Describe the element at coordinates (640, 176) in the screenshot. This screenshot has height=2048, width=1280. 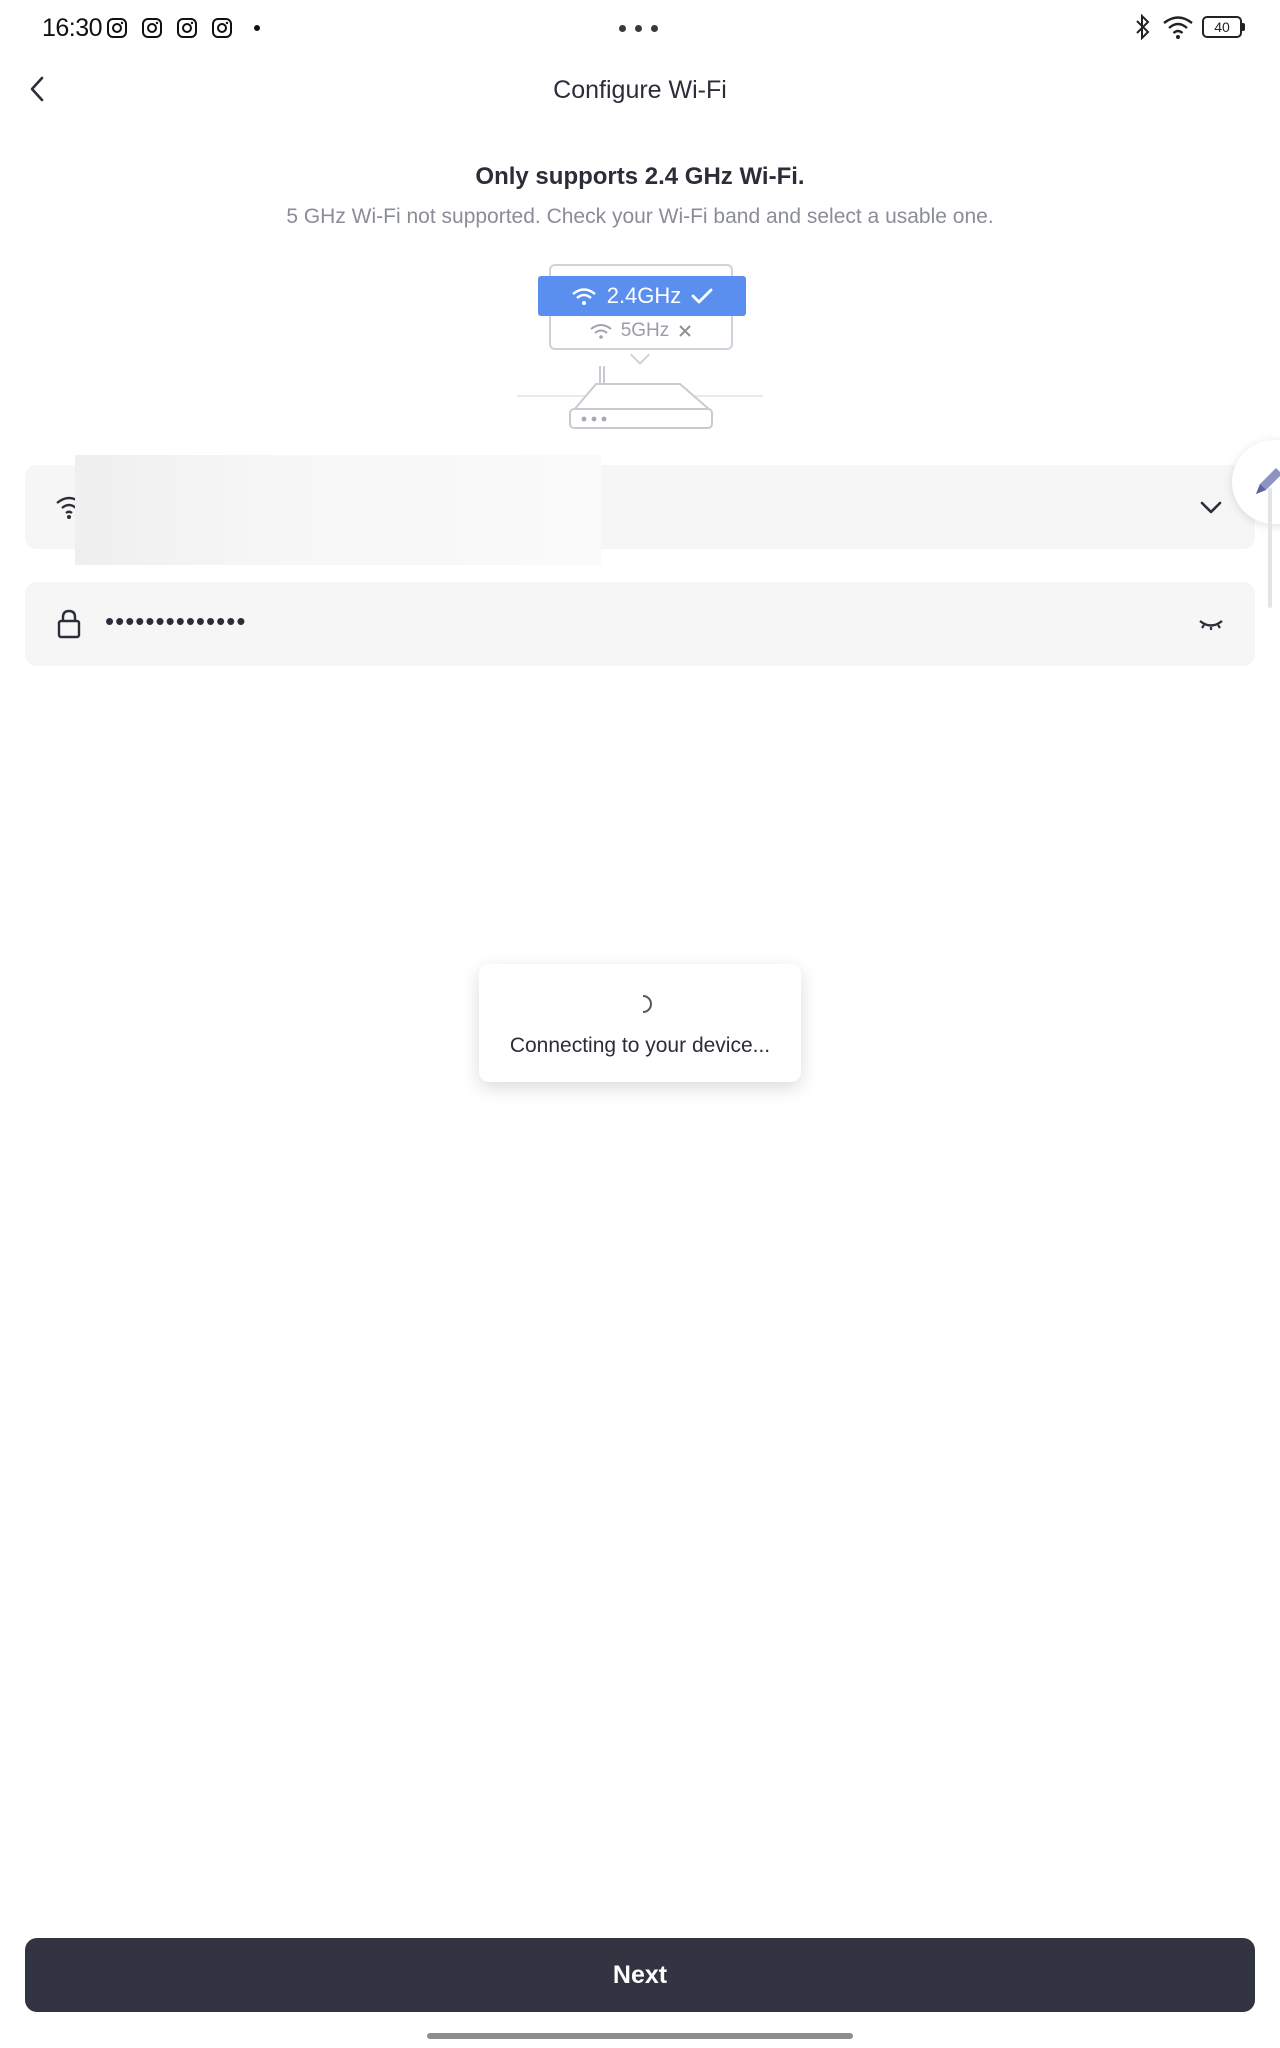
I see `hint-title: Only supports 2.4 GHz Wi-Fi.` at that location.